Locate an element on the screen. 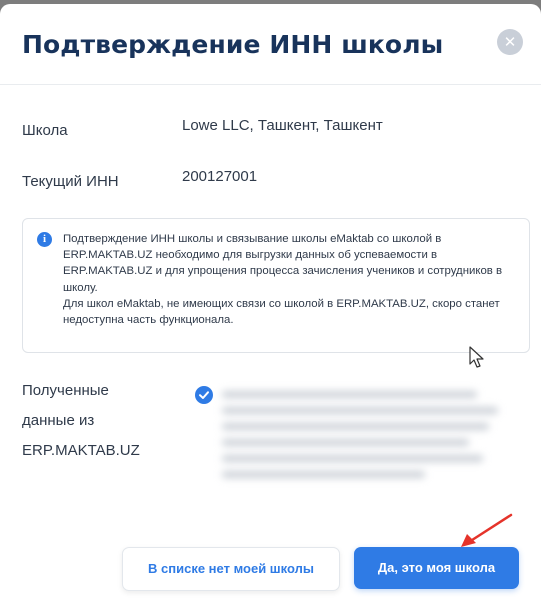 Image resolution: width=541 pixels, height=603 pixels. erp-data-checkbox is located at coordinates (204, 395).